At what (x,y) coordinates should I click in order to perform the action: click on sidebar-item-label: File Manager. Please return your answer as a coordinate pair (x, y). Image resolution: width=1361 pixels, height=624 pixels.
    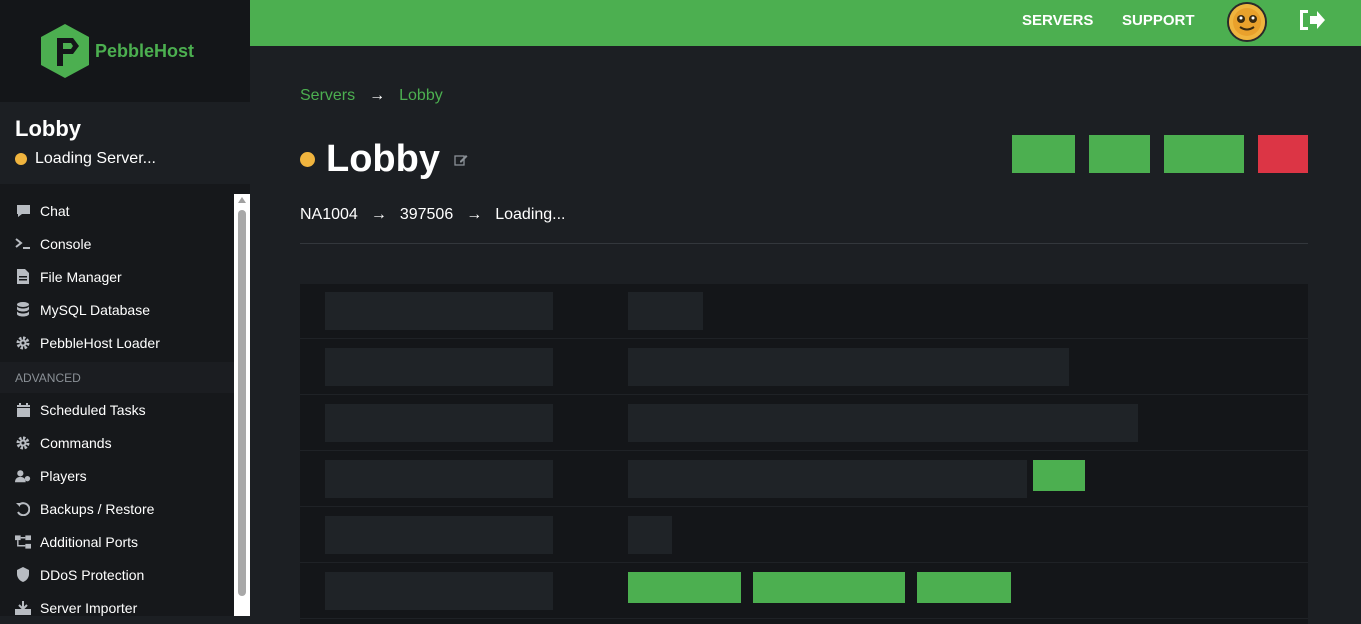
    Looking at the image, I should click on (81, 276).